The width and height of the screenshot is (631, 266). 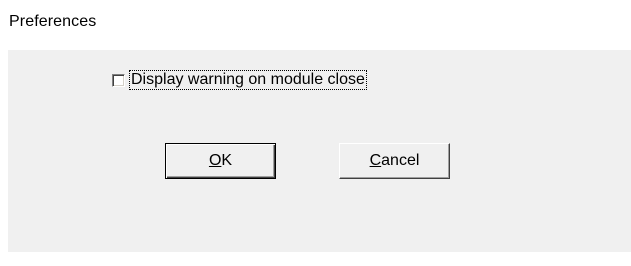 I want to click on dialog-title: Preferences, so click(x=53, y=21).